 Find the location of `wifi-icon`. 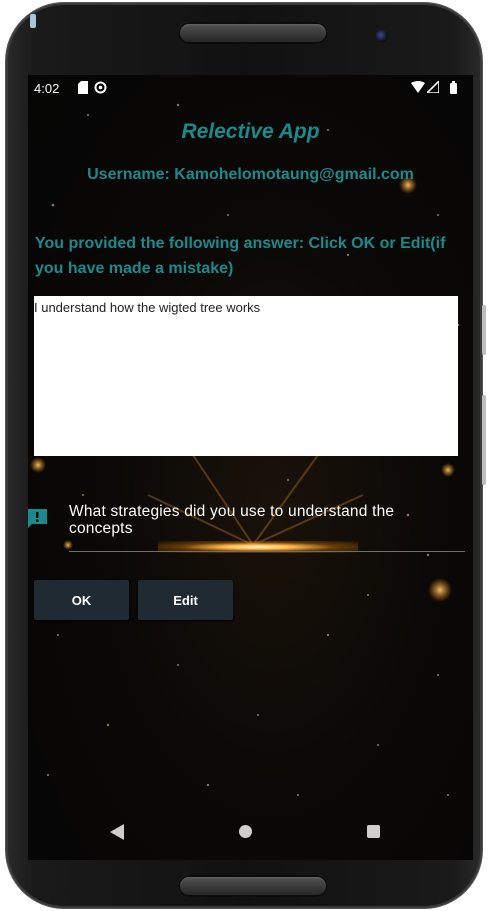

wifi-icon is located at coordinates (418, 88).